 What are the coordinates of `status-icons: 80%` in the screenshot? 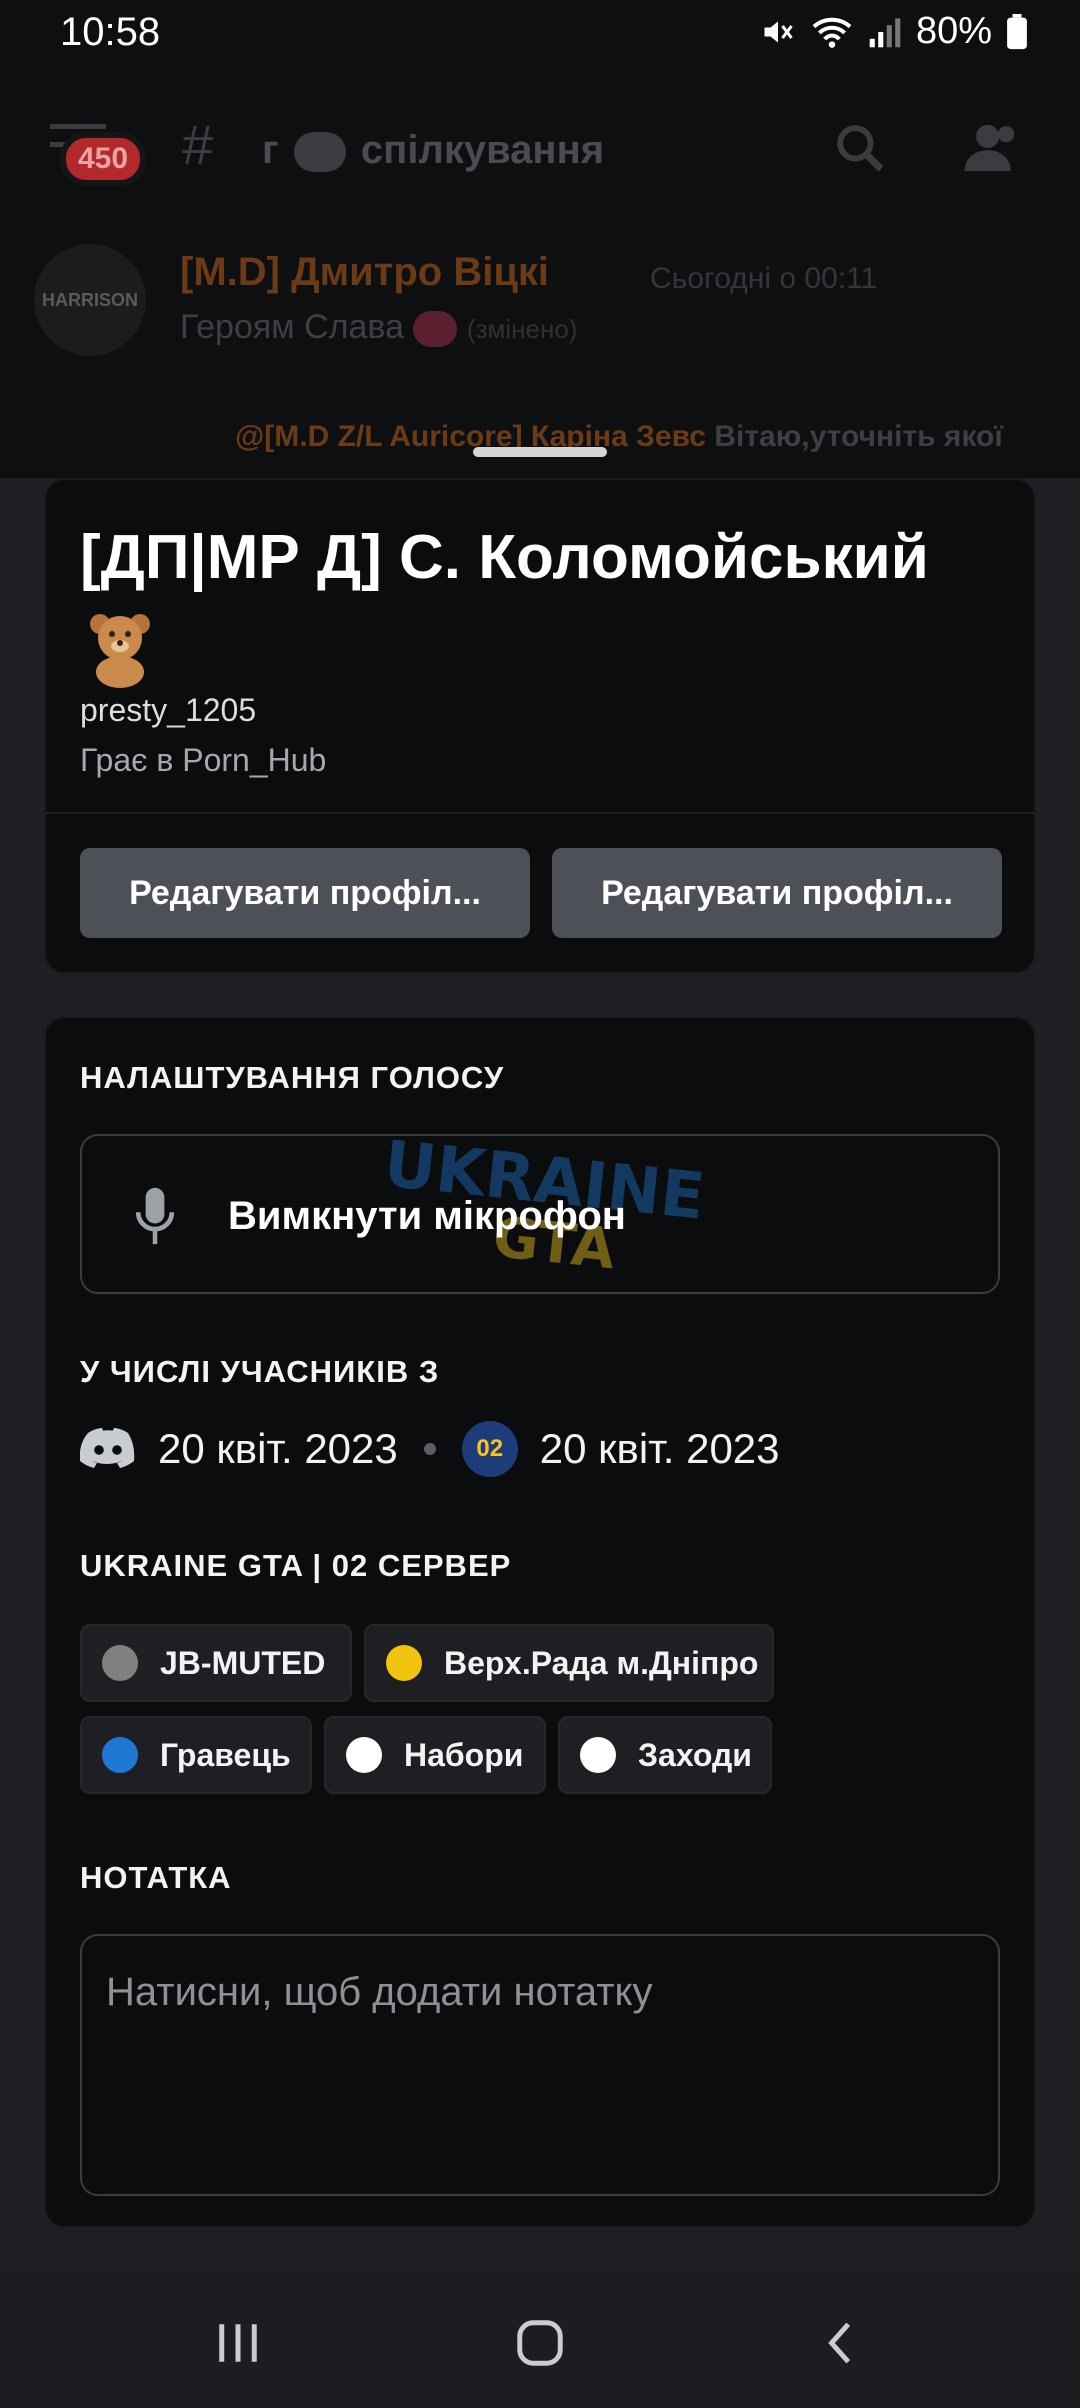 It's located at (894, 31).